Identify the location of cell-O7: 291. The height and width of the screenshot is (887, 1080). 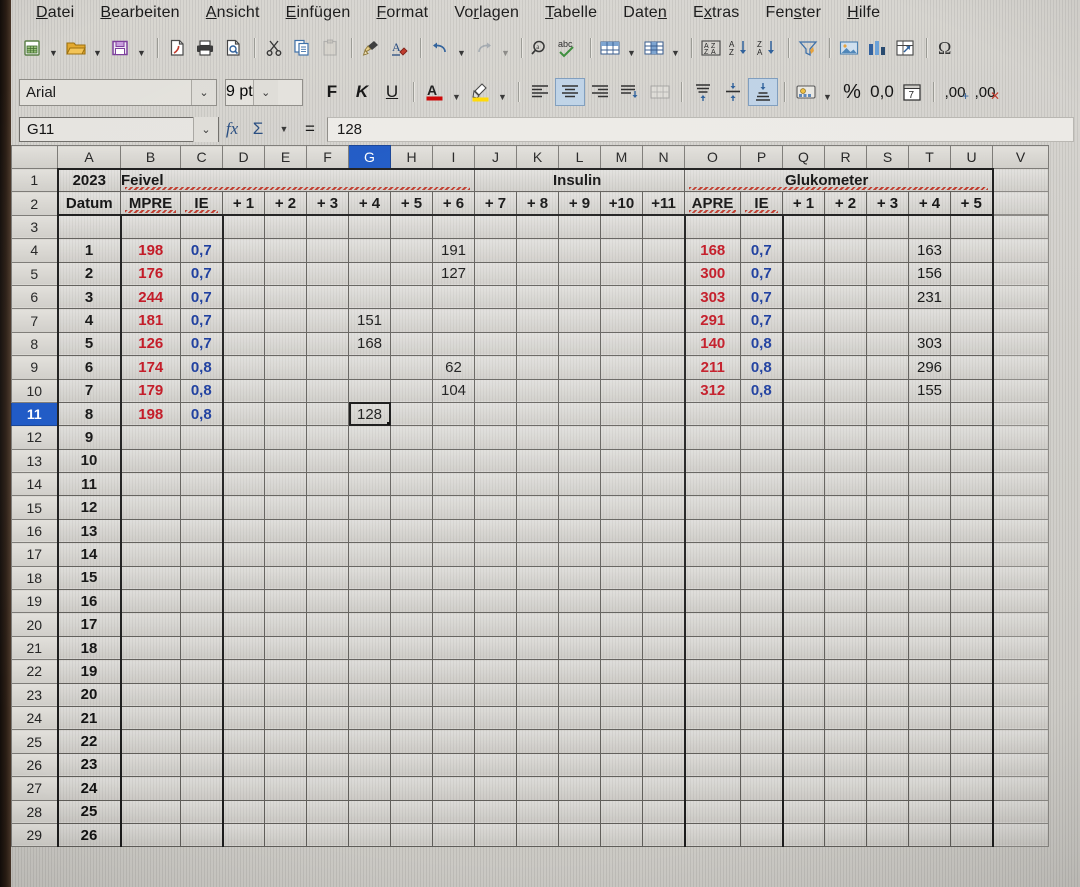
(712, 320).